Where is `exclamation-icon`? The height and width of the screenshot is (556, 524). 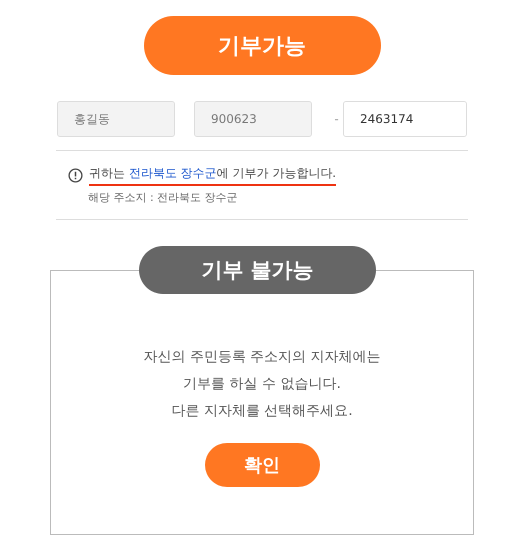
exclamation-icon is located at coordinates (75, 175).